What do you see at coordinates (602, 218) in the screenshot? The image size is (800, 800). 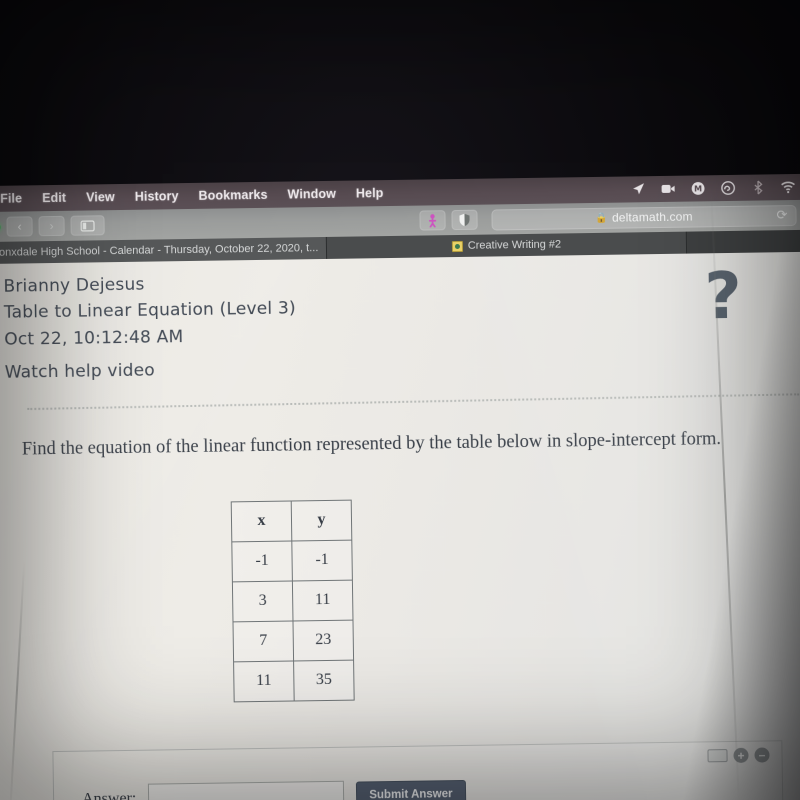 I see `lock-icon: 🔒` at bounding box center [602, 218].